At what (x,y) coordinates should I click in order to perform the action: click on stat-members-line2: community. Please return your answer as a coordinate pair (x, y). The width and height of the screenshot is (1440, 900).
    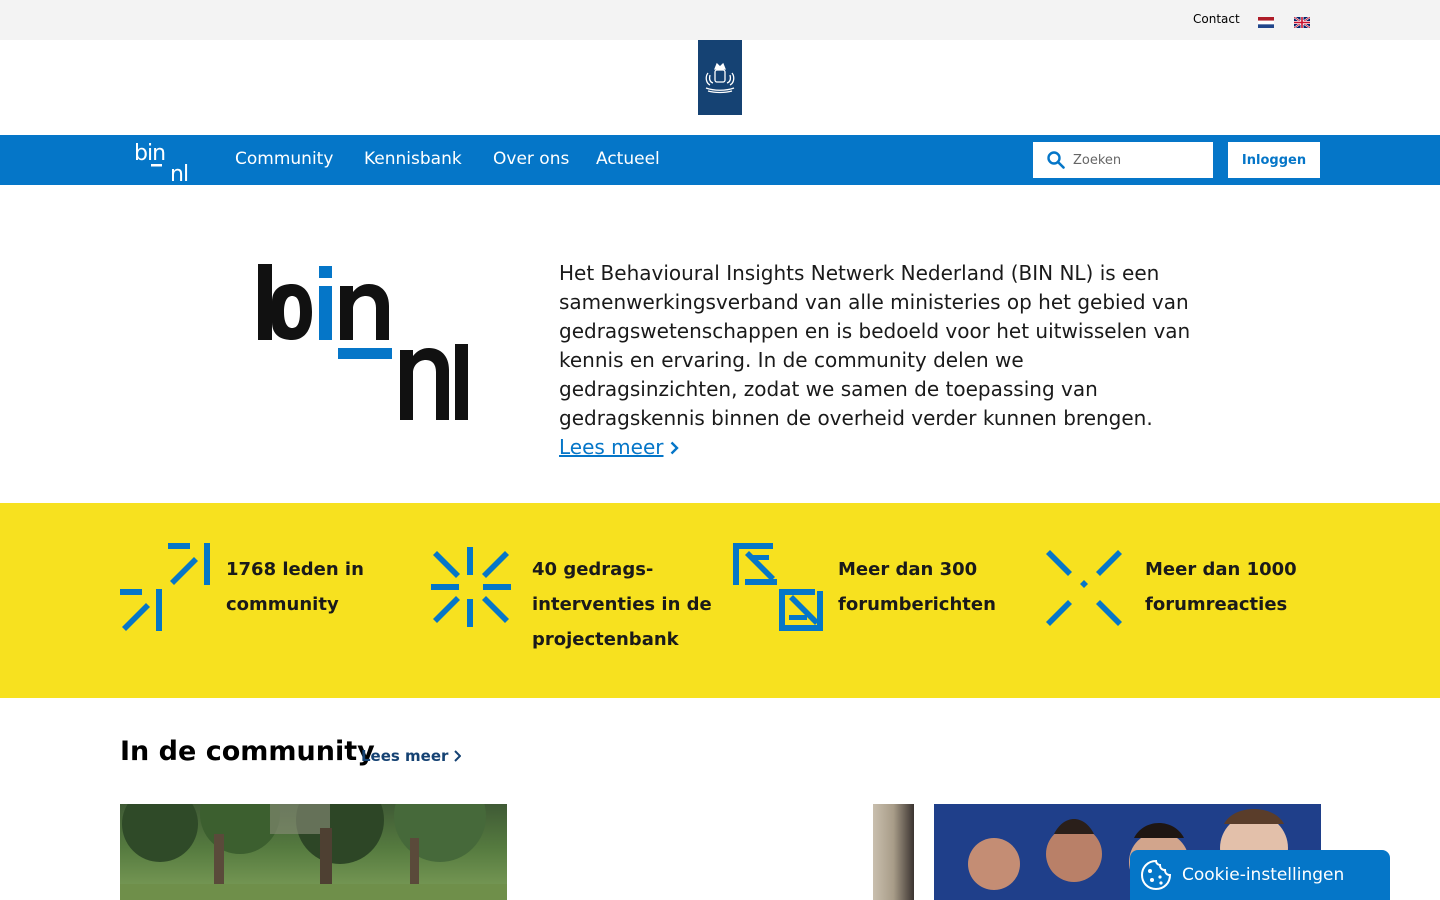
    Looking at the image, I should click on (282, 604).